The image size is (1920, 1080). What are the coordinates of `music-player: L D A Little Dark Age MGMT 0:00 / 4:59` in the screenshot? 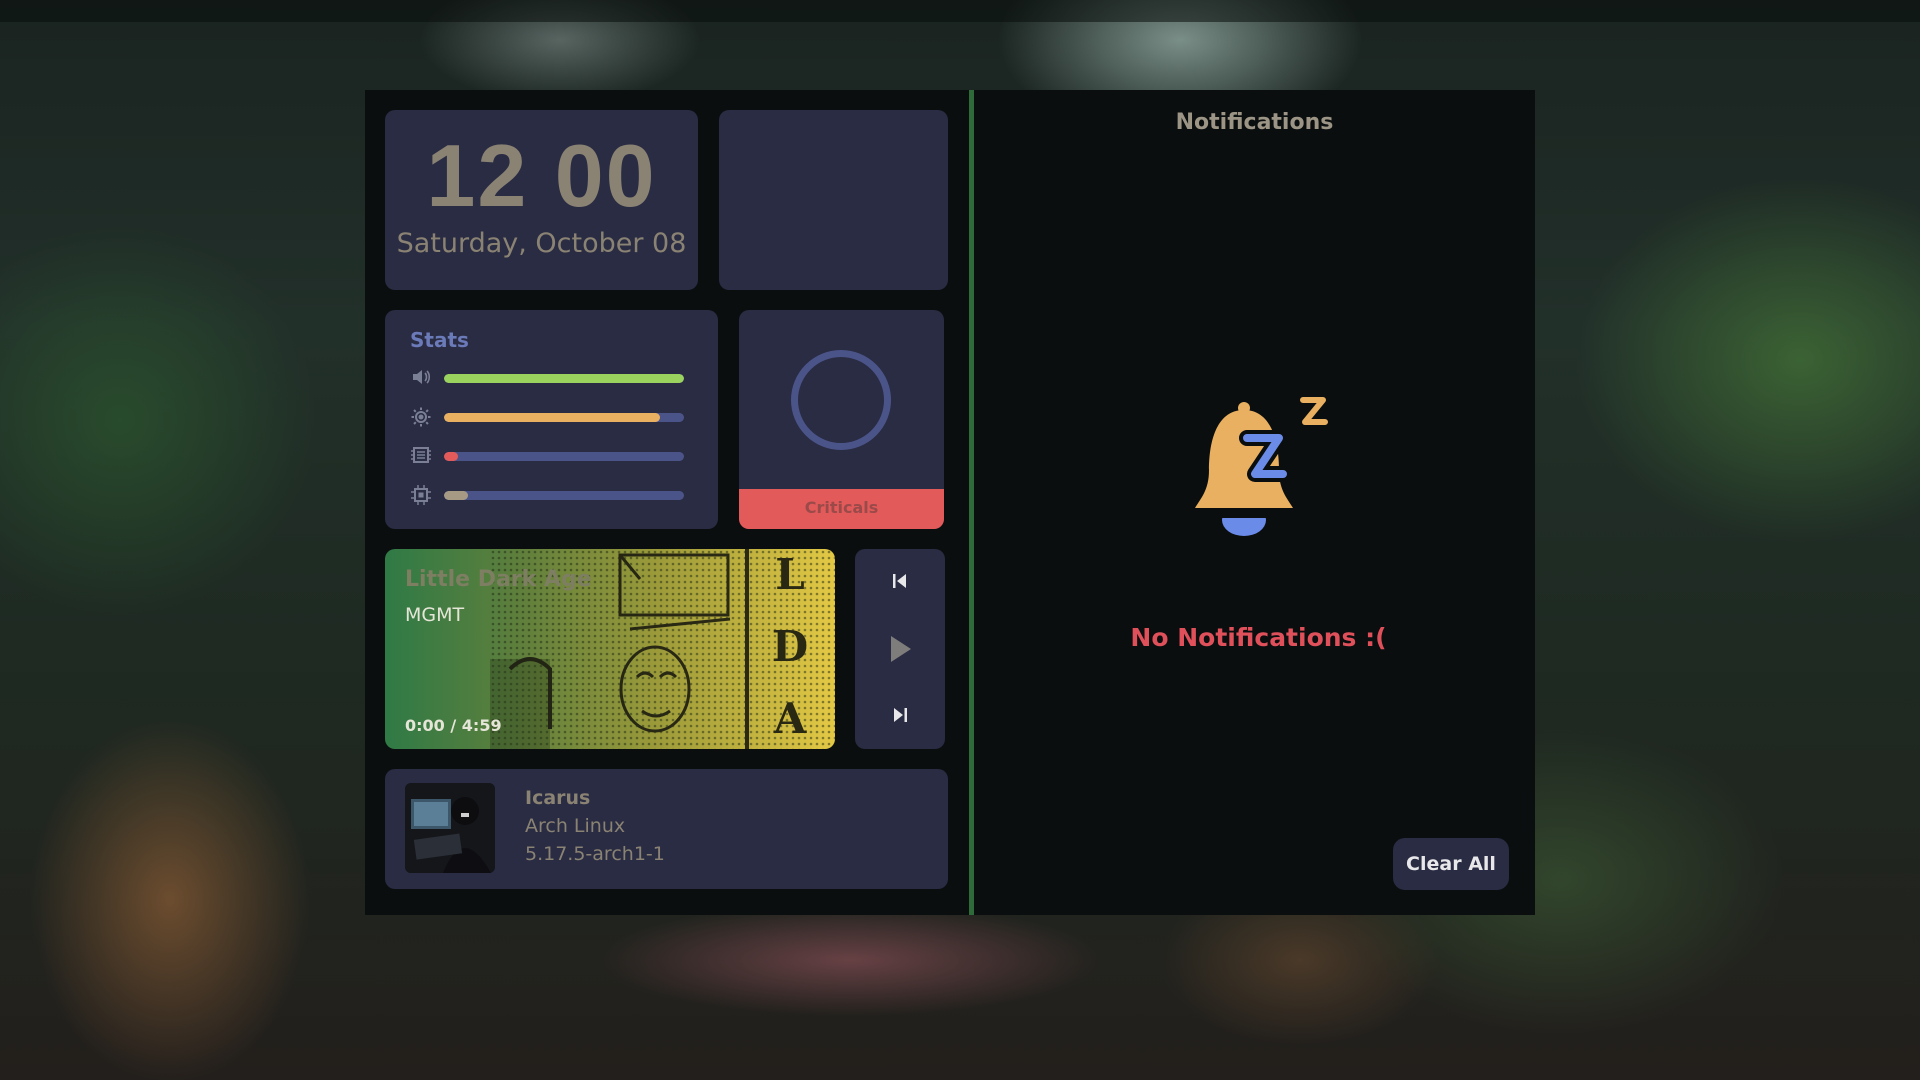 It's located at (610, 649).